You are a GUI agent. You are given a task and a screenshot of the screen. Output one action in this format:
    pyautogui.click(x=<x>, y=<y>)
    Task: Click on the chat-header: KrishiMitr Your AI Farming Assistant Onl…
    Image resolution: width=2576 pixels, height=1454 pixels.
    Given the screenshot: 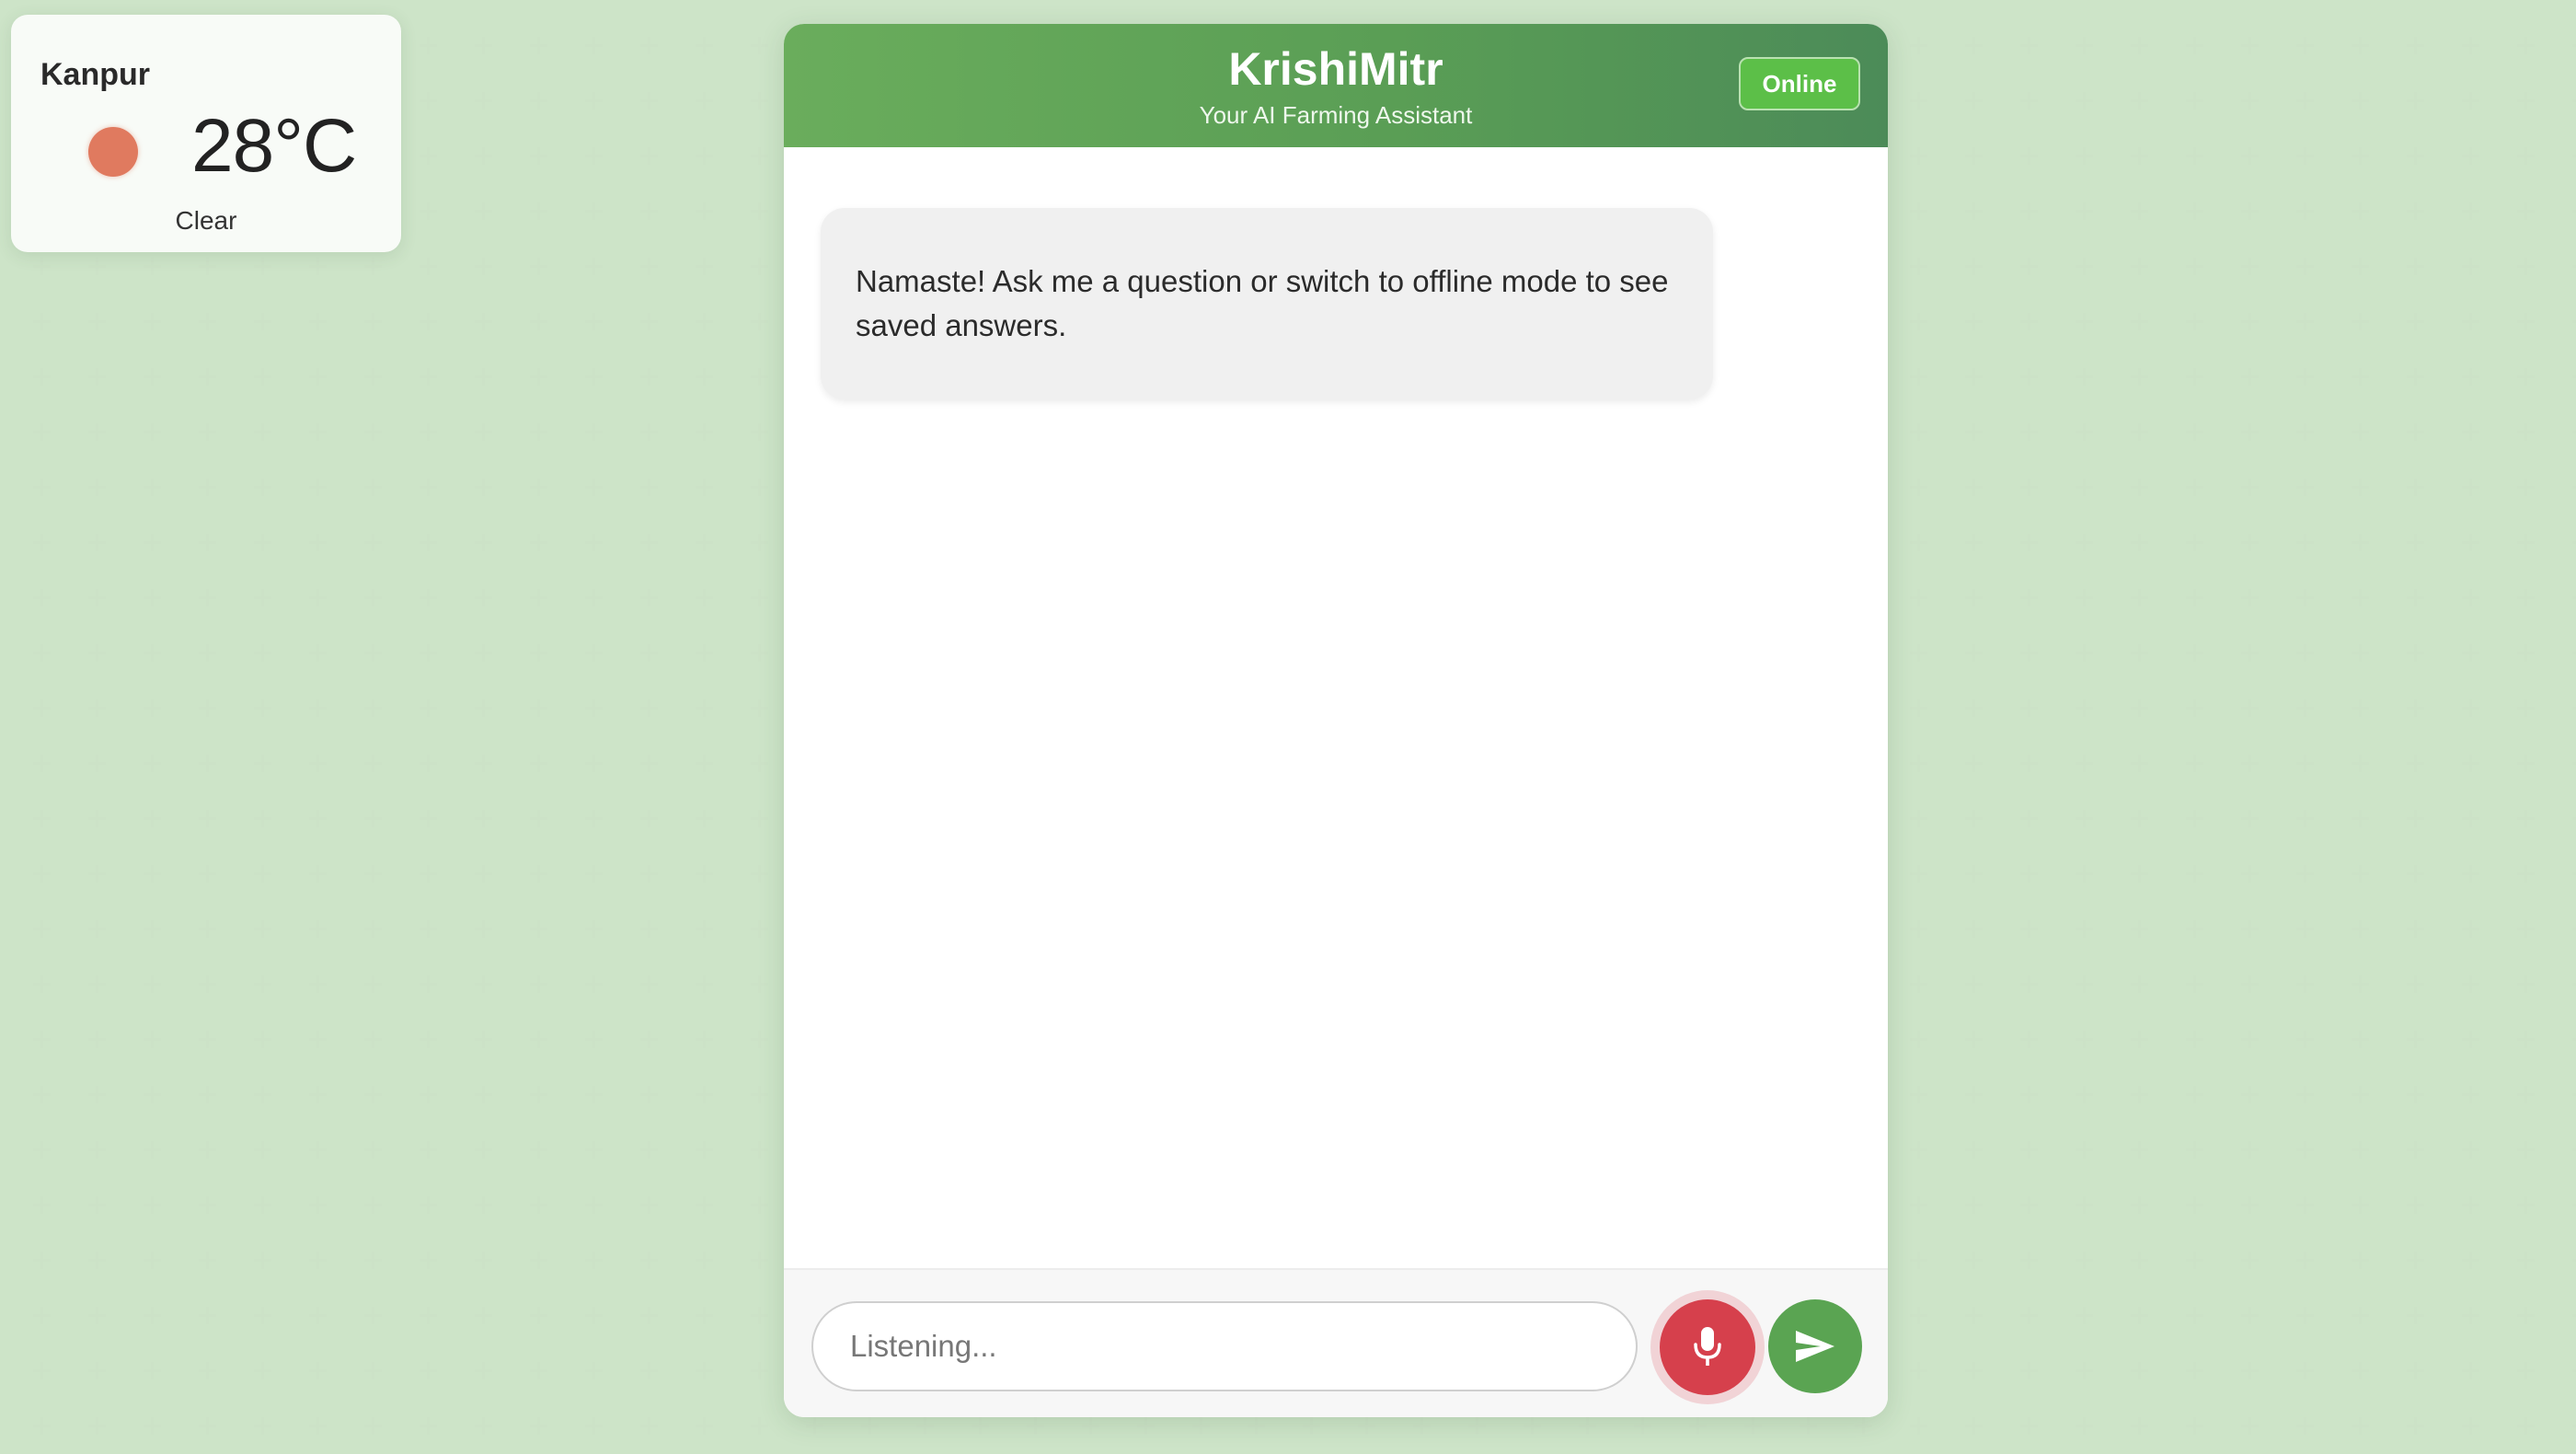 What is the action you would take?
    pyautogui.click(x=1336, y=85)
    